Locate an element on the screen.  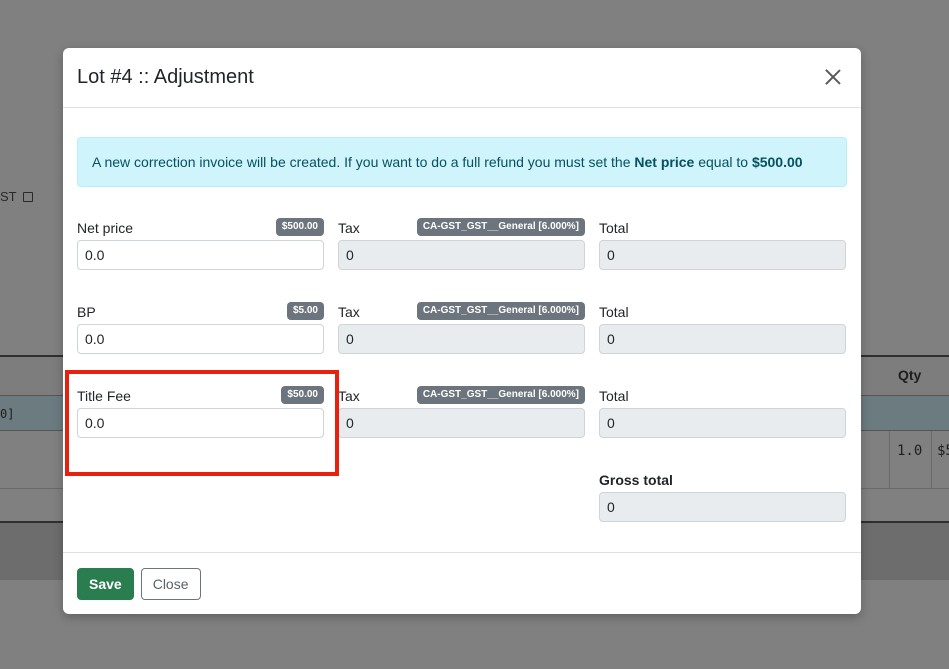
net-price-tax-field: Tax CA-GST_GST__General [6.000%] is located at coordinates (461, 242).